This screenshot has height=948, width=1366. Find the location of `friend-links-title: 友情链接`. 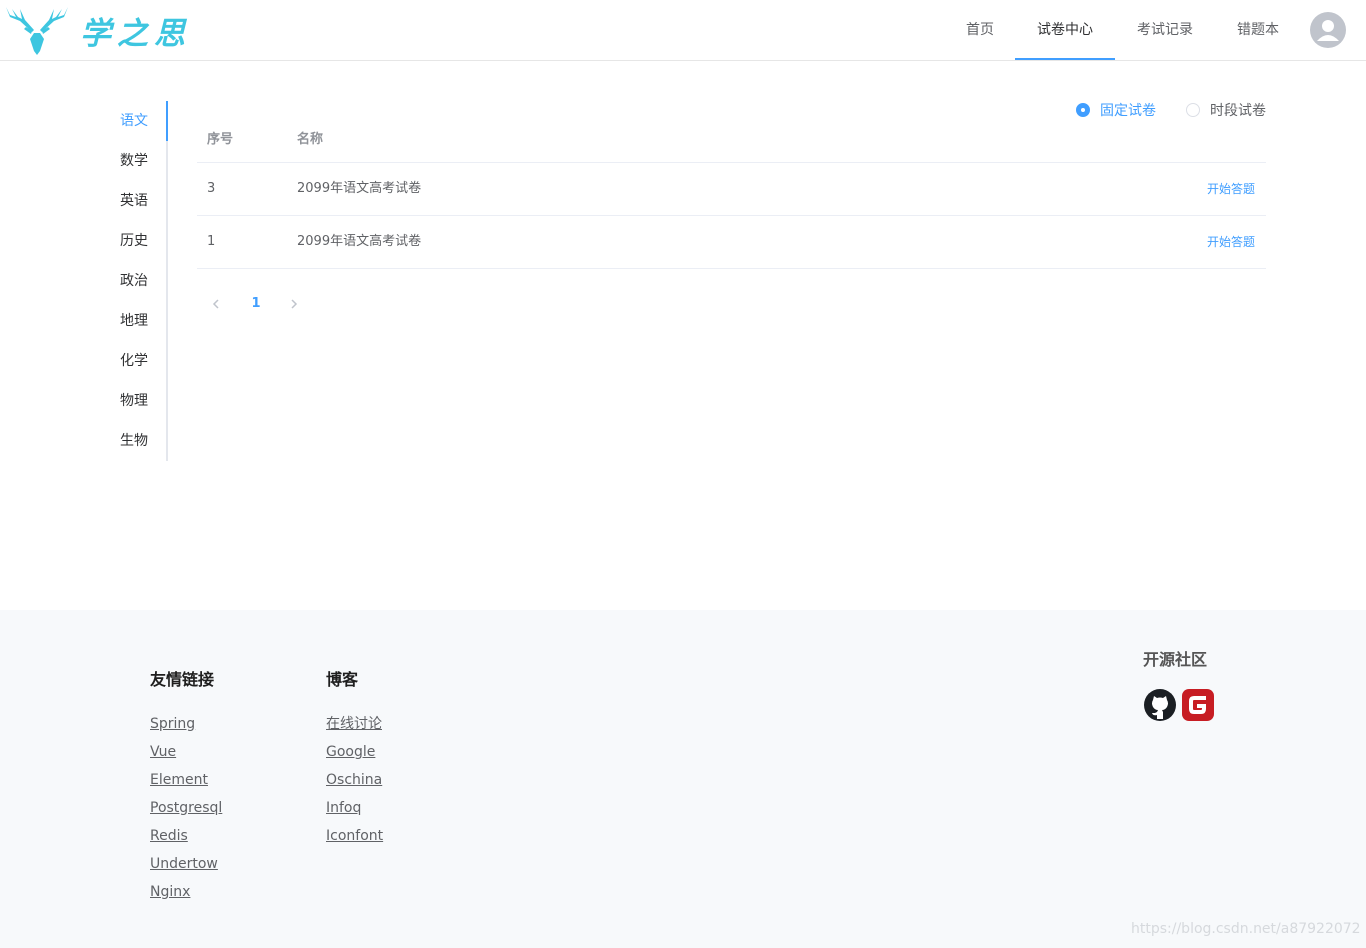

friend-links-title: 友情链接 is located at coordinates (182, 679).